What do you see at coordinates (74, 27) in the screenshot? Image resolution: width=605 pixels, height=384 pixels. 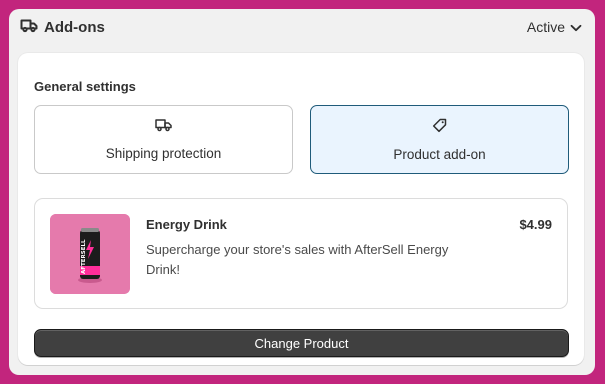 I see `panel-title: Add-ons` at bounding box center [74, 27].